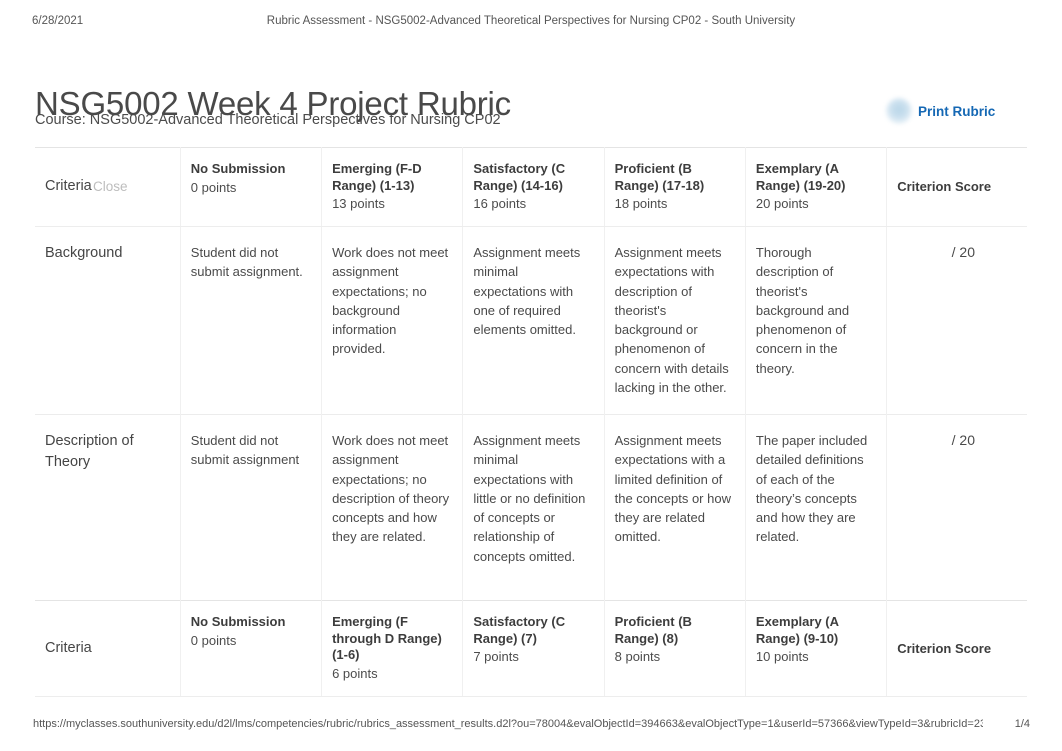 The image size is (1062, 751). Describe the element at coordinates (800, 177) in the screenshot. I see `level-name: Exemplary (A Range) (19-20)` at that location.